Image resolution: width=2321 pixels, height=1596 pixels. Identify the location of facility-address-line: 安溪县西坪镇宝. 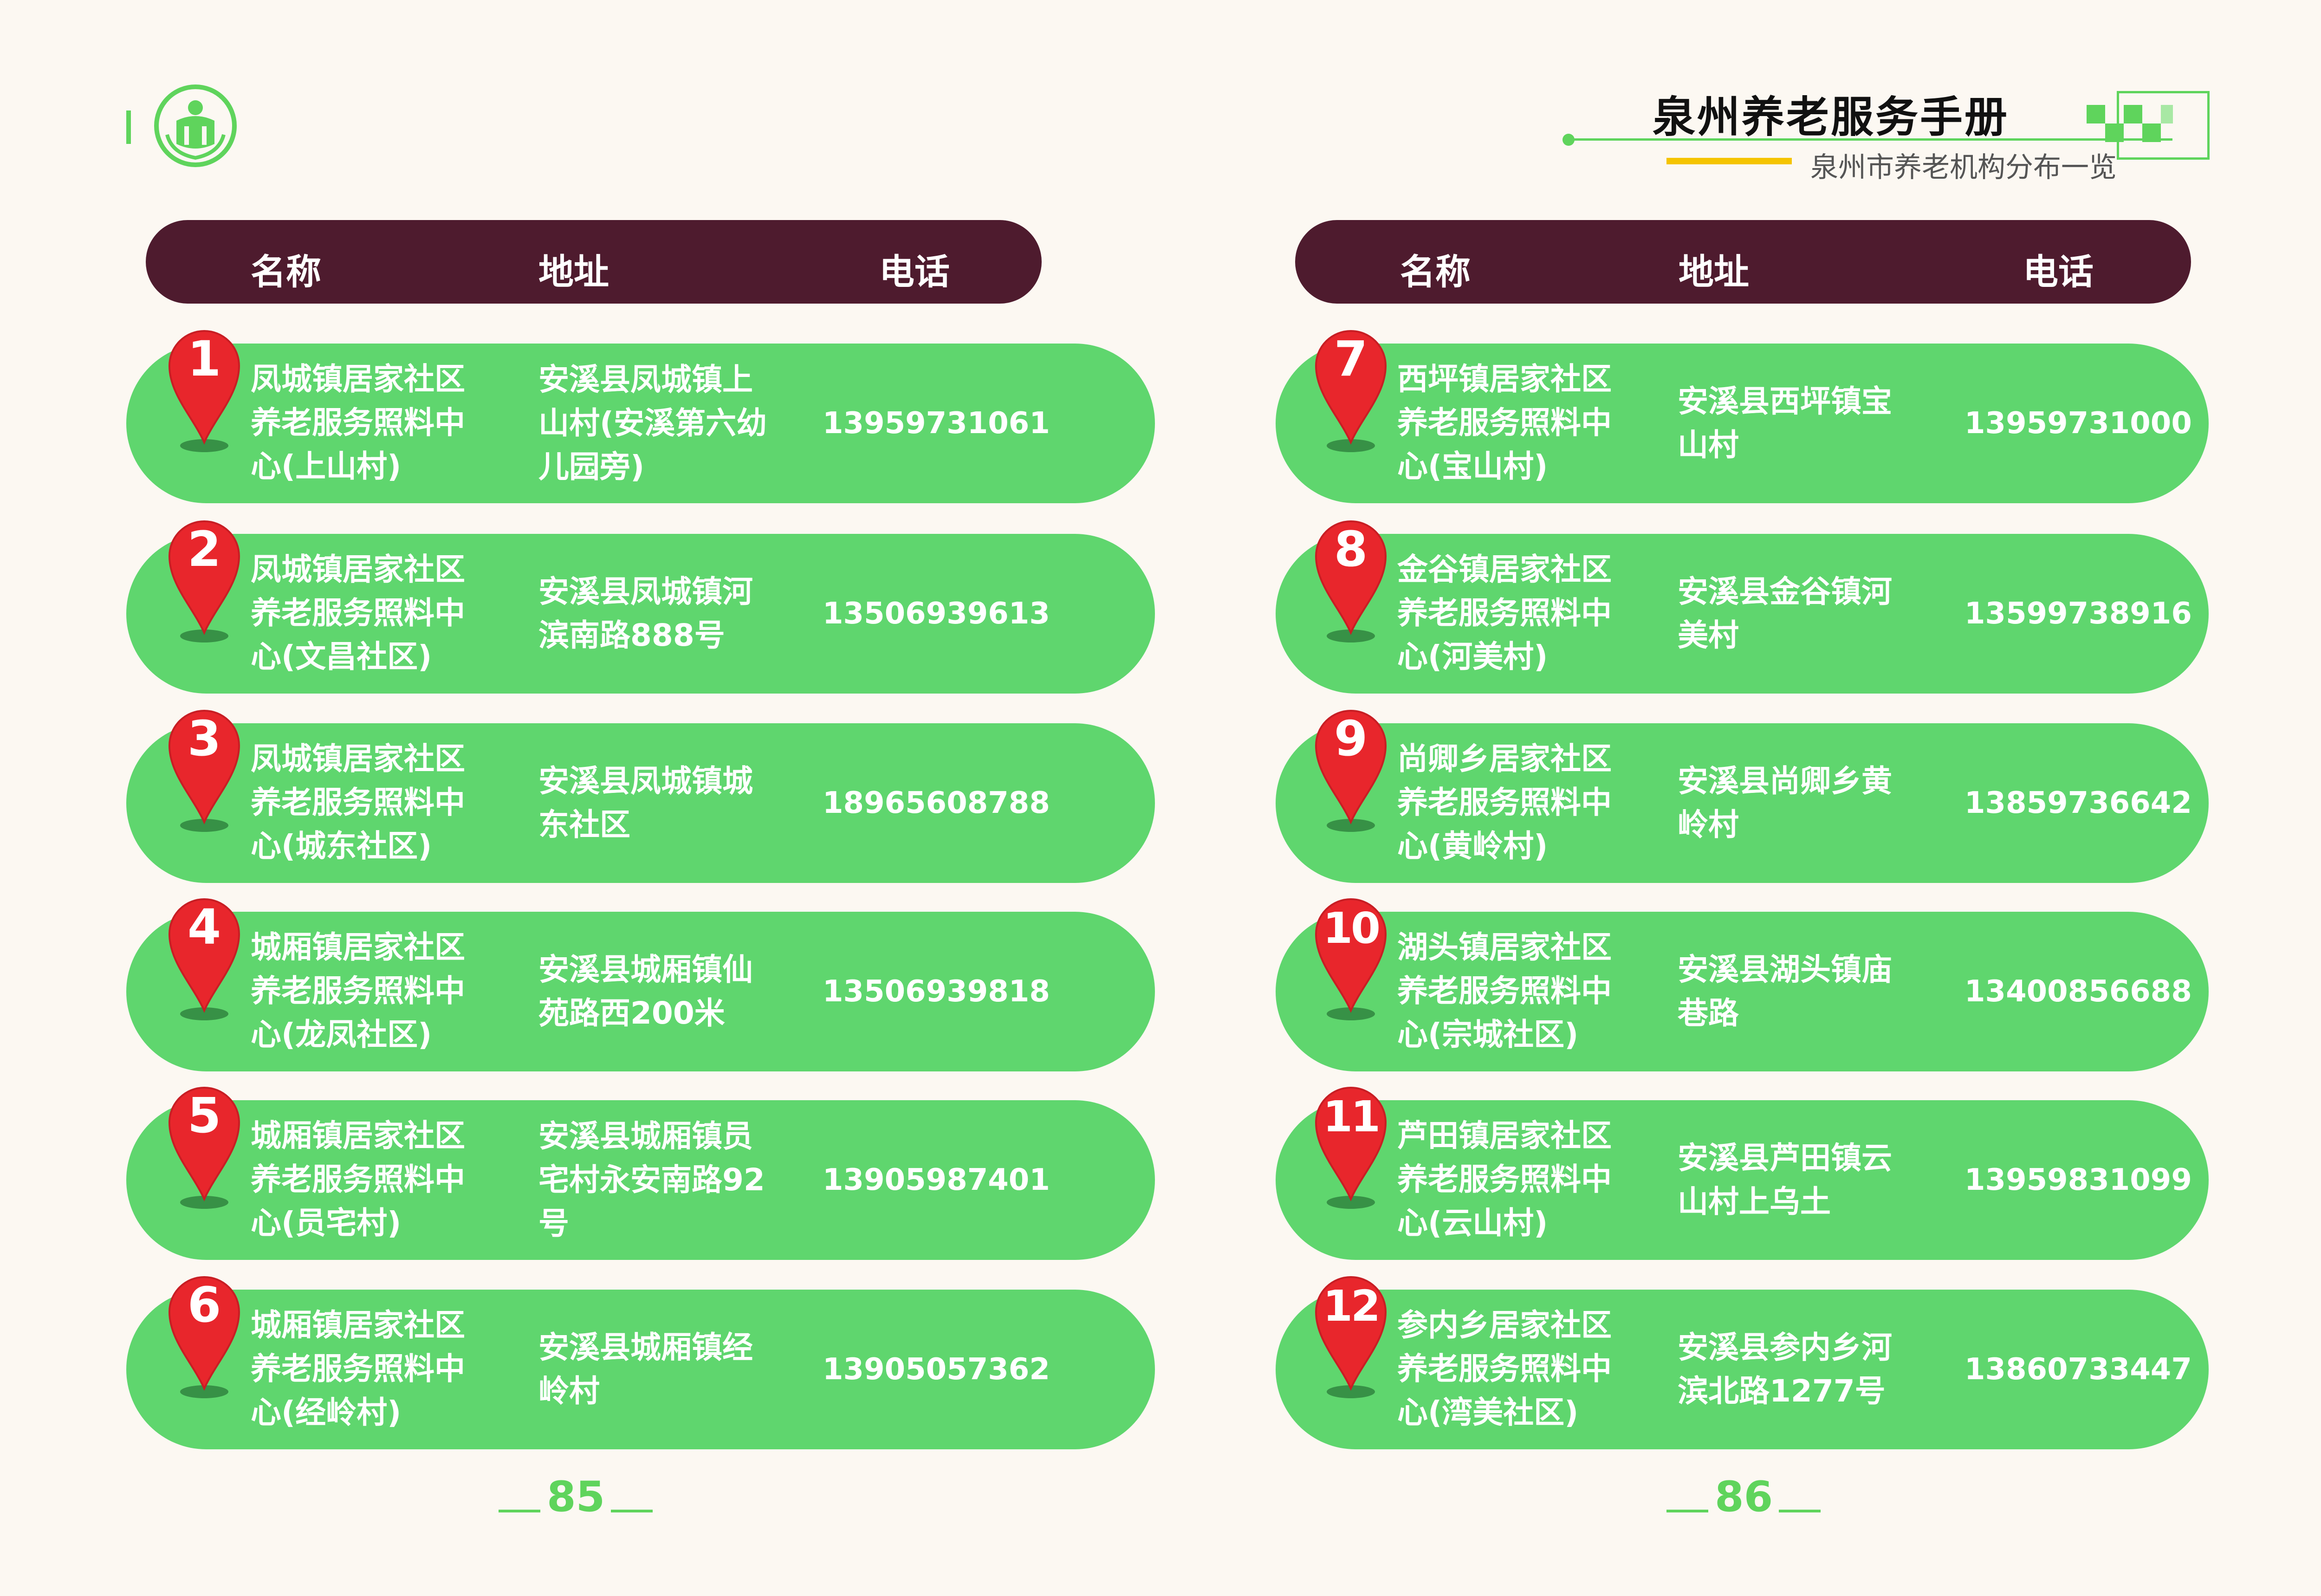
(1785, 401).